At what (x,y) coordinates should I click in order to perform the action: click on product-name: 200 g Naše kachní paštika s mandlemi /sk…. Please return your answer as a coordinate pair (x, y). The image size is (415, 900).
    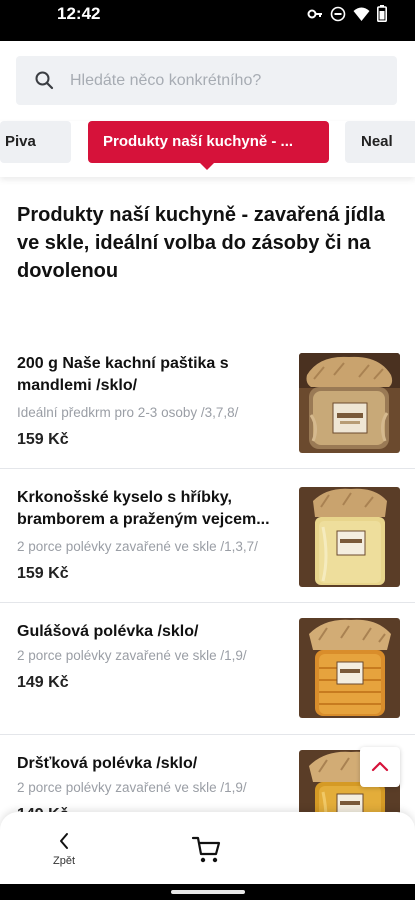
    Looking at the image, I should click on (123, 374).